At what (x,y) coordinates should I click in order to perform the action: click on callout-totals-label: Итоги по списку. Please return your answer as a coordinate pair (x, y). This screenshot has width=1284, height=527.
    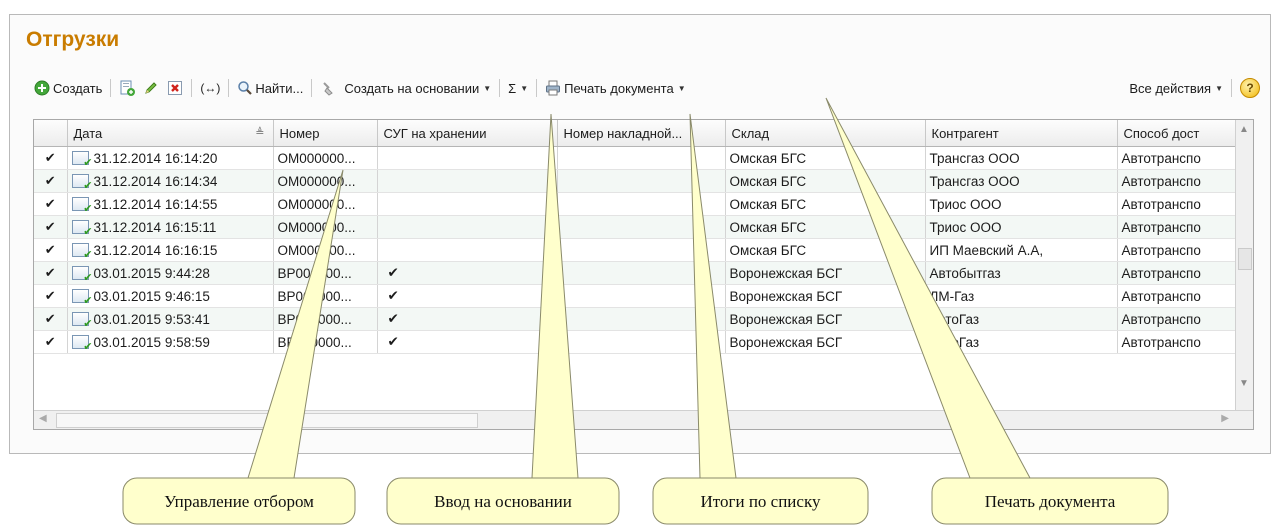
    Looking at the image, I should click on (760, 501).